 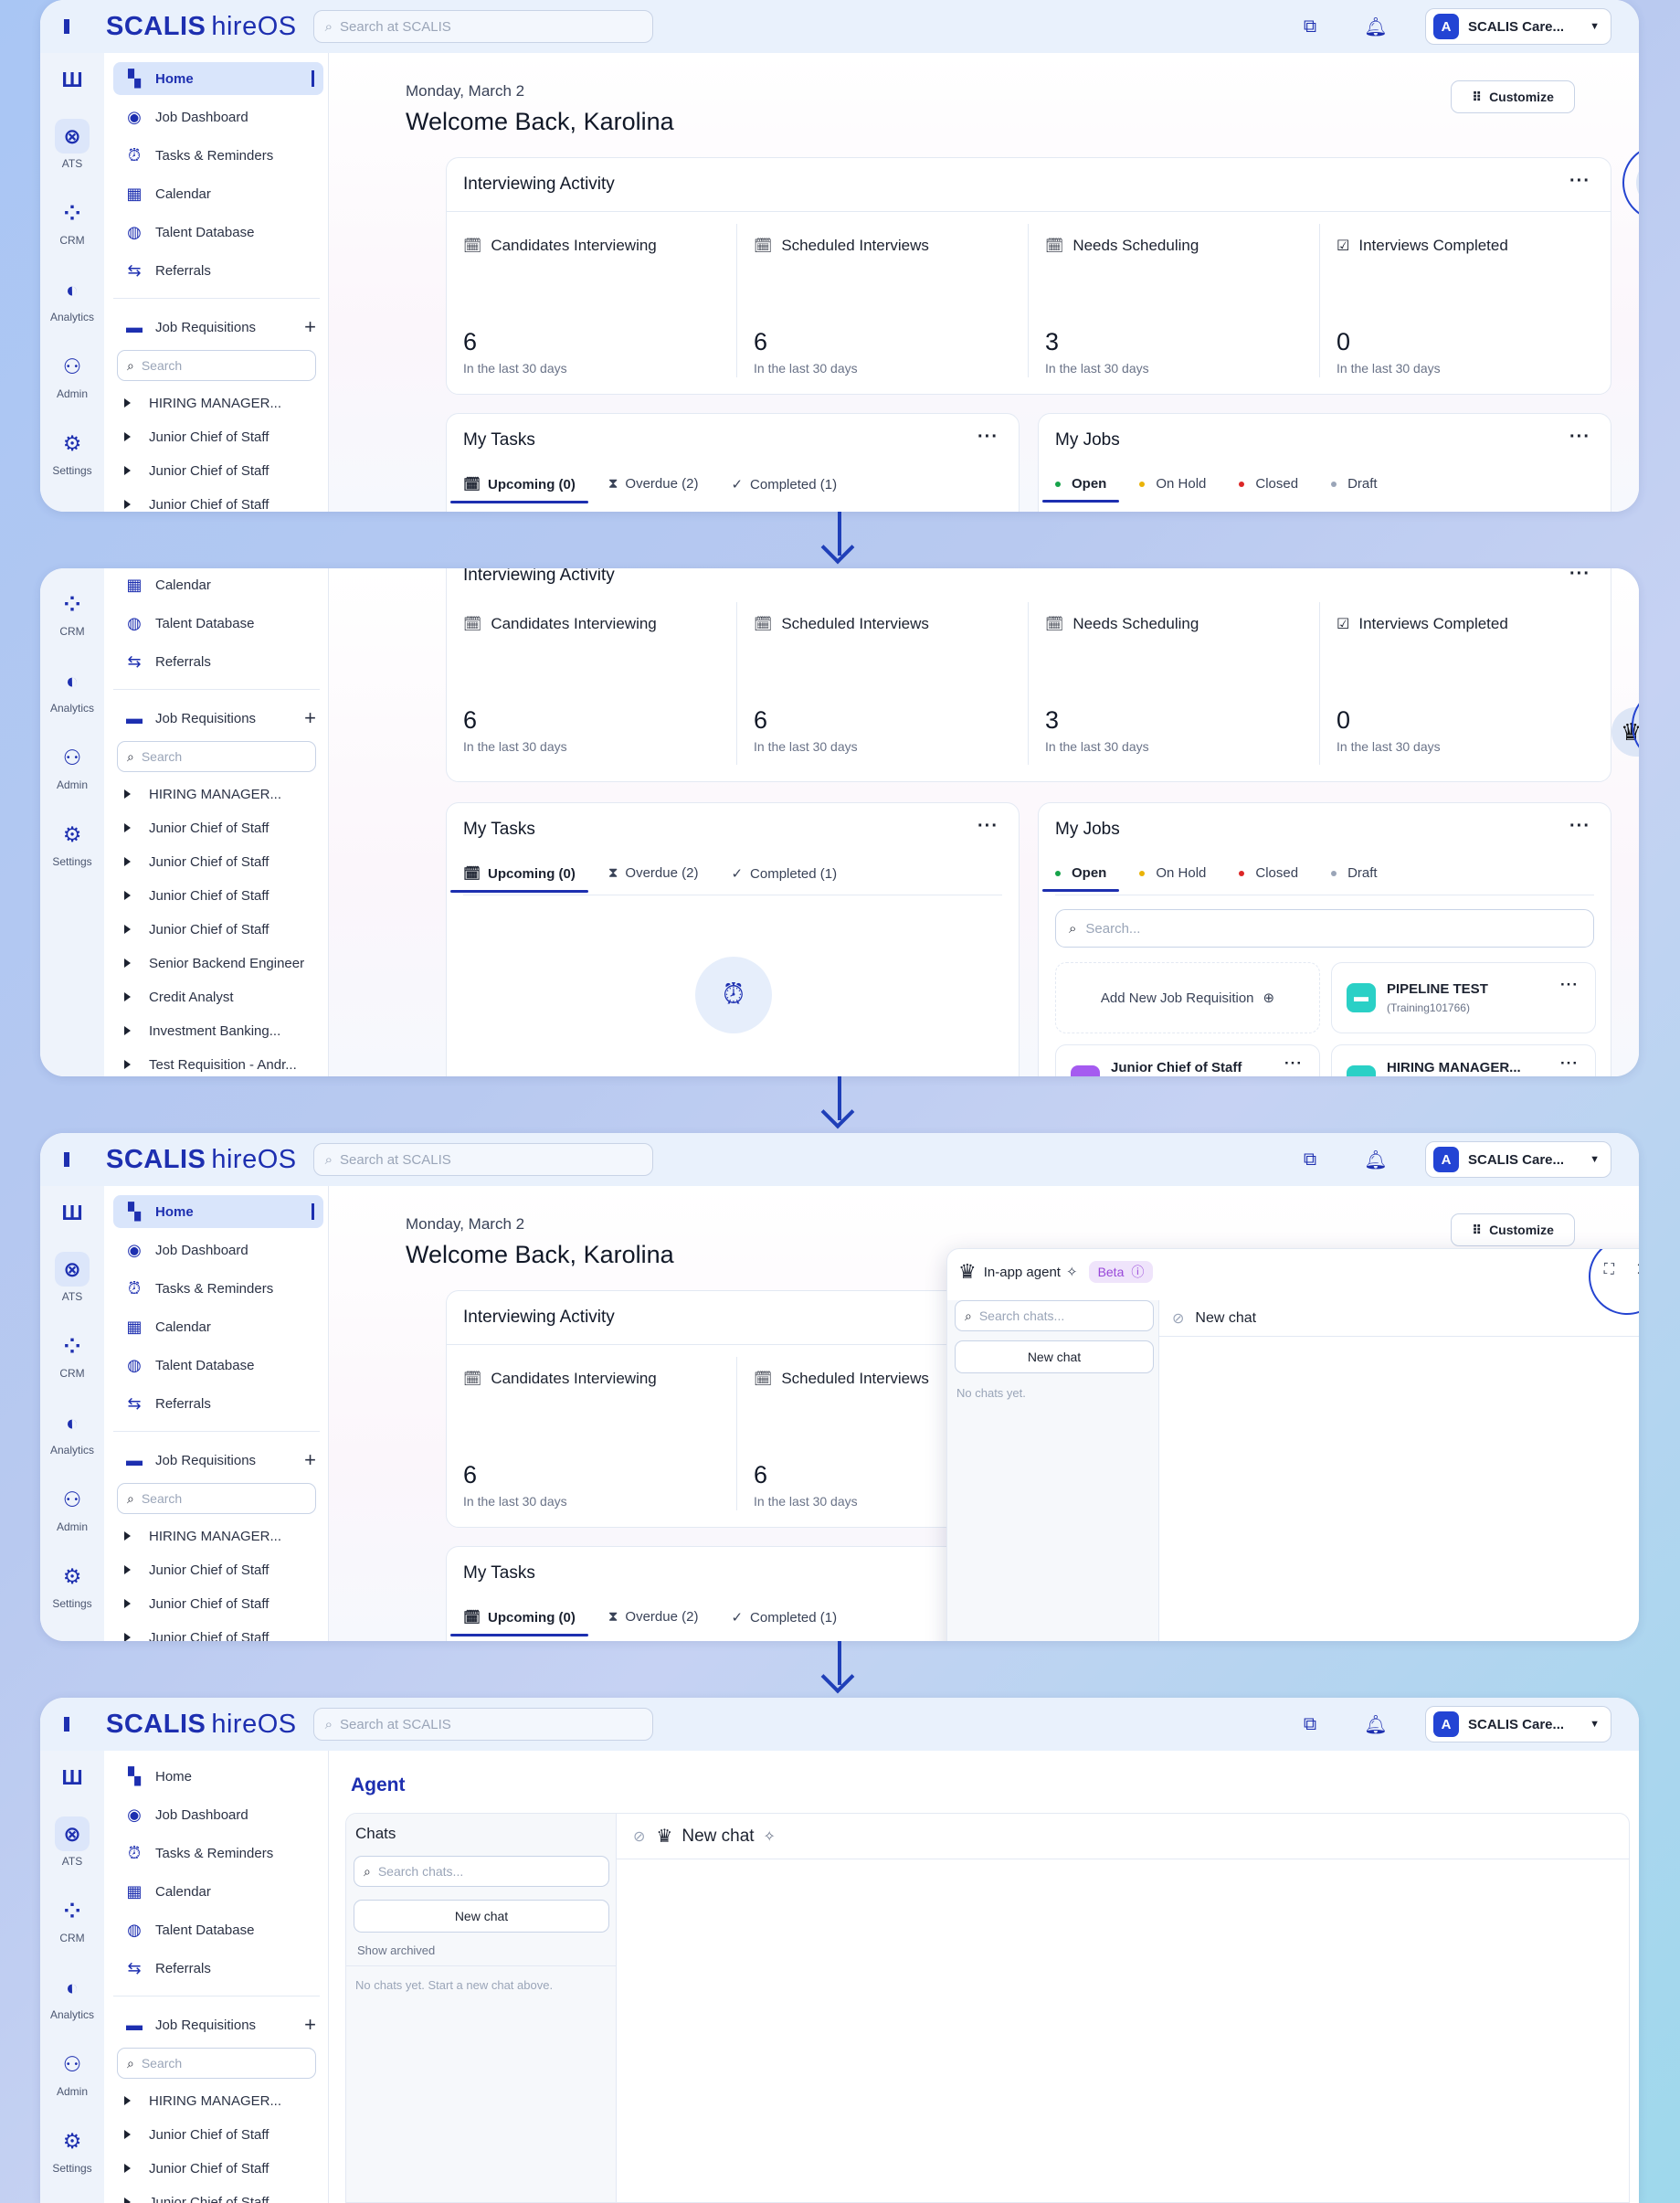 What do you see at coordinates (72, 297) in the screenshot?
I see `rail-analytics: ◐ Analytics` at bounding box center [72, 297].